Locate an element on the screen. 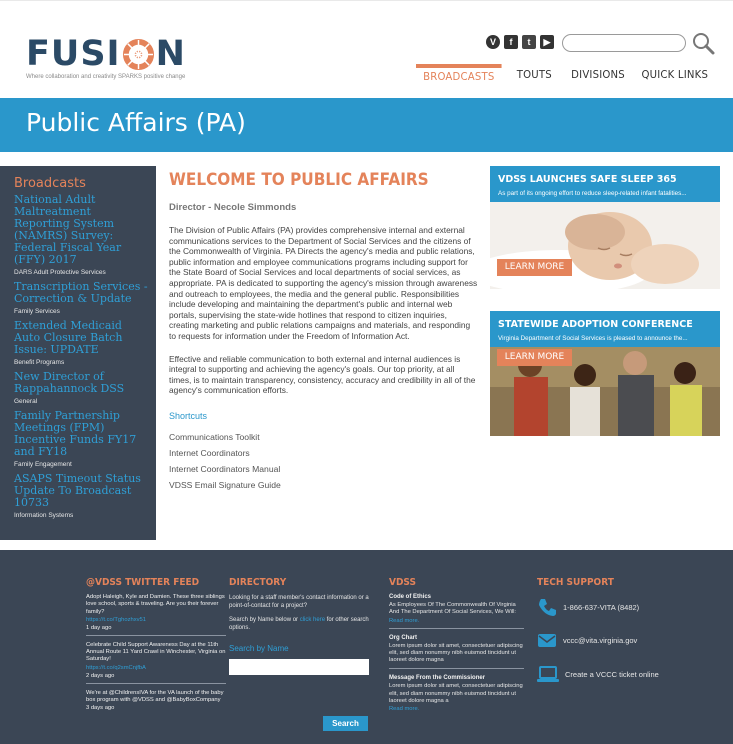 This screenshot has width=733, height=744. facebook-icon: f is located at coordinates (511, 42).